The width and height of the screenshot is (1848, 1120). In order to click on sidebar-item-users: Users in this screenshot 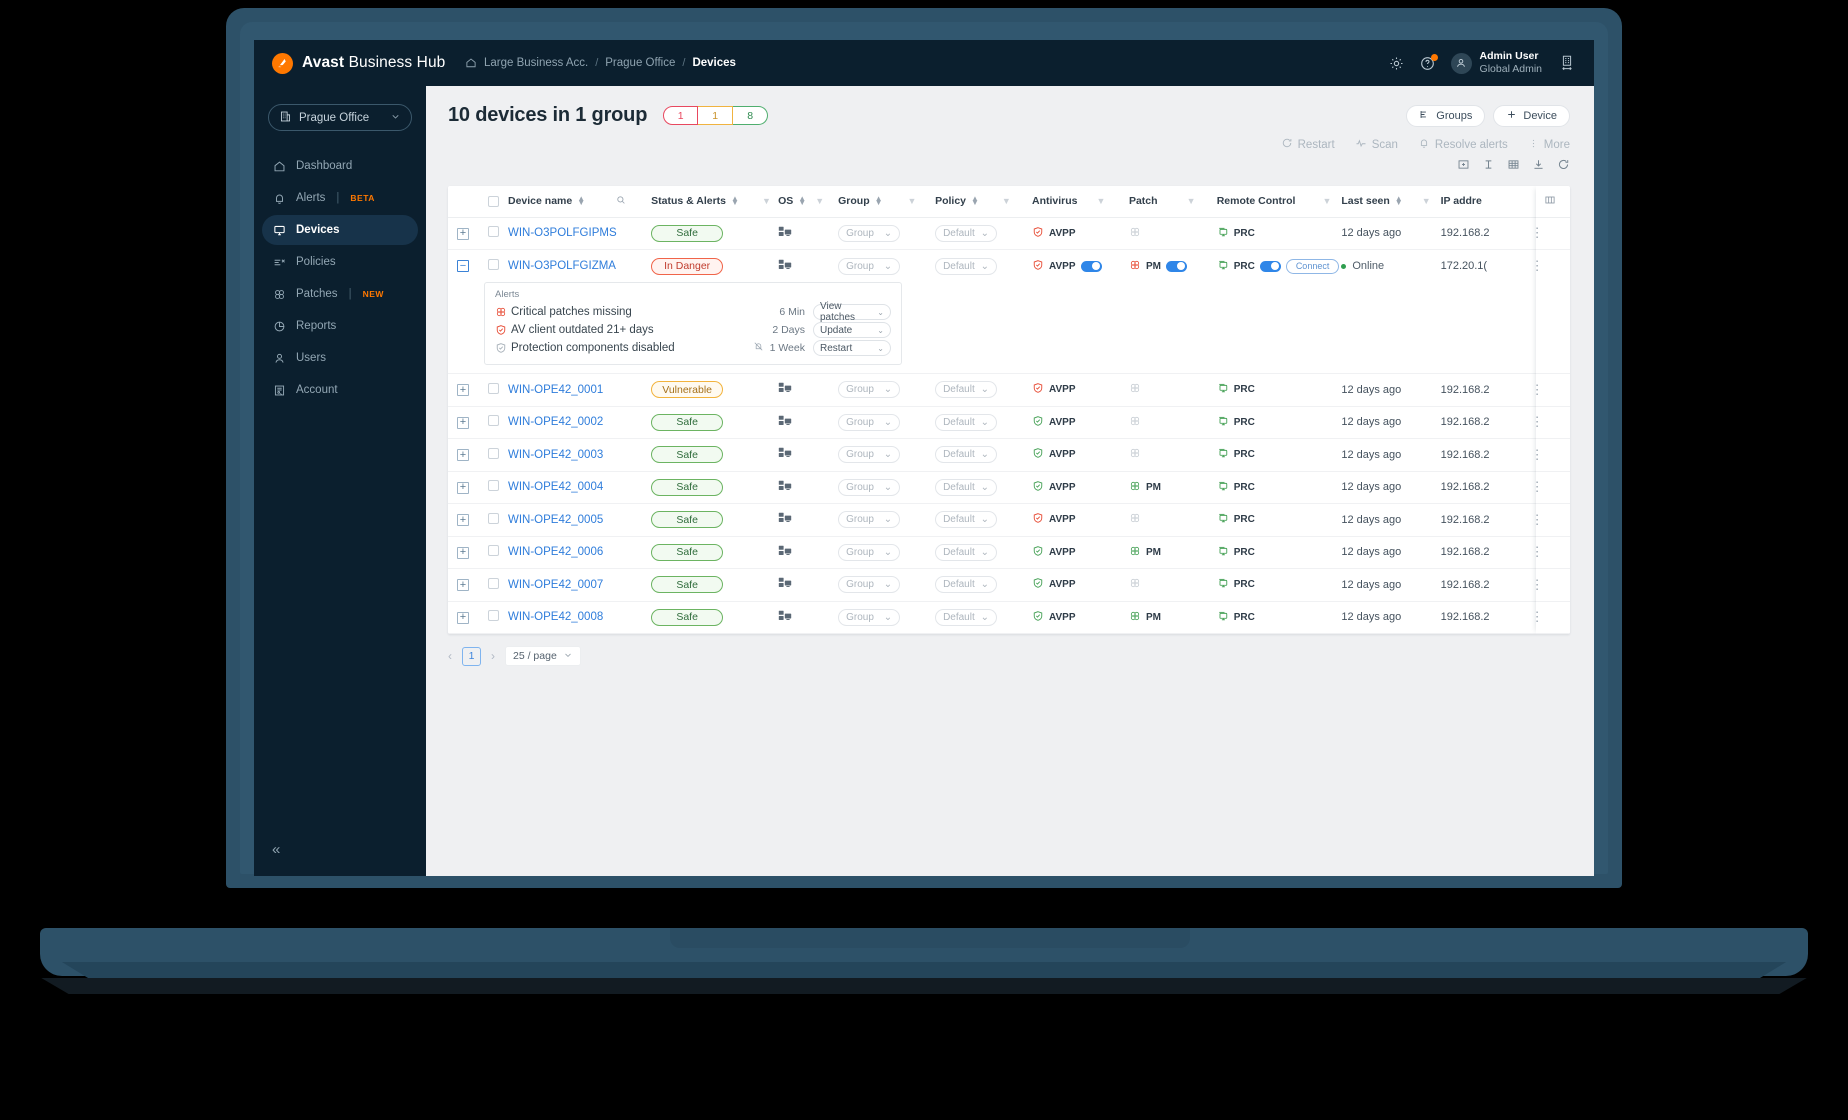, I will do `click(340, 358)`.